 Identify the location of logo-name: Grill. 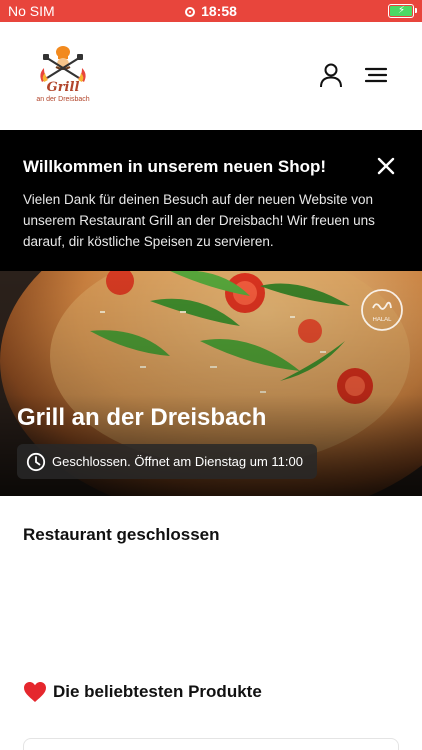
(63, 87).